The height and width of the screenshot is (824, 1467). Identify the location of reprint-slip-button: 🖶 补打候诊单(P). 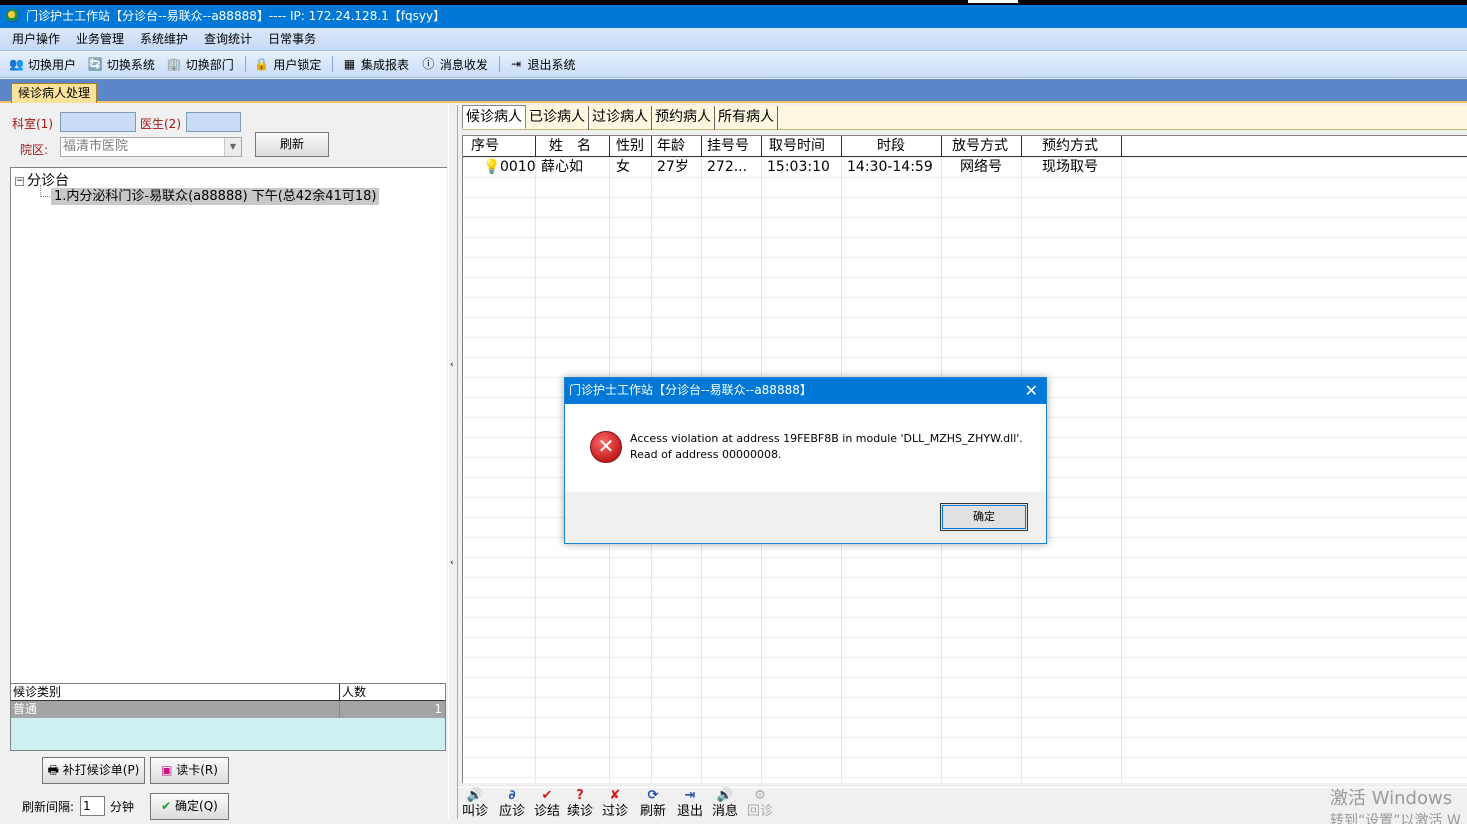
(93, 770).